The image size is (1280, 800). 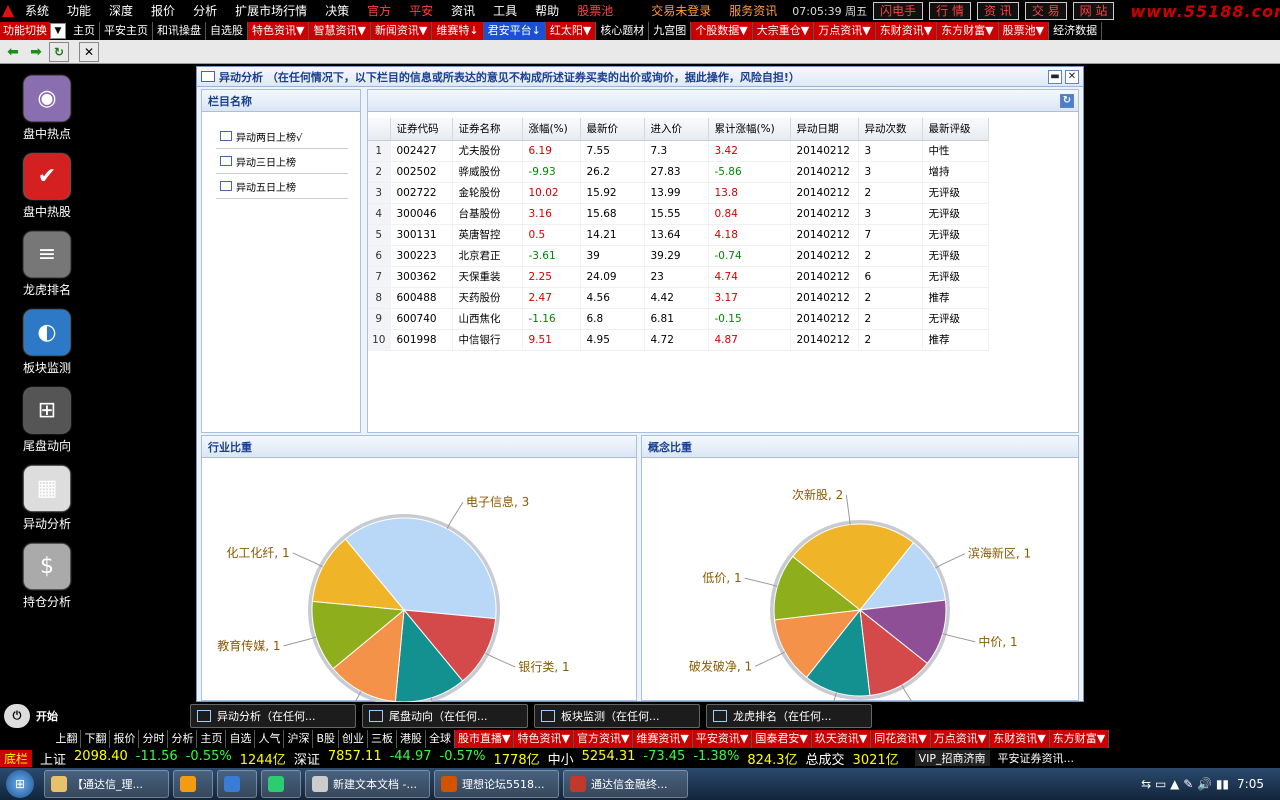 What do you see at coordinates (326, 739) in the screenshot?
I see `bottom-nav-item: B股` at bounding box center [326, 739].